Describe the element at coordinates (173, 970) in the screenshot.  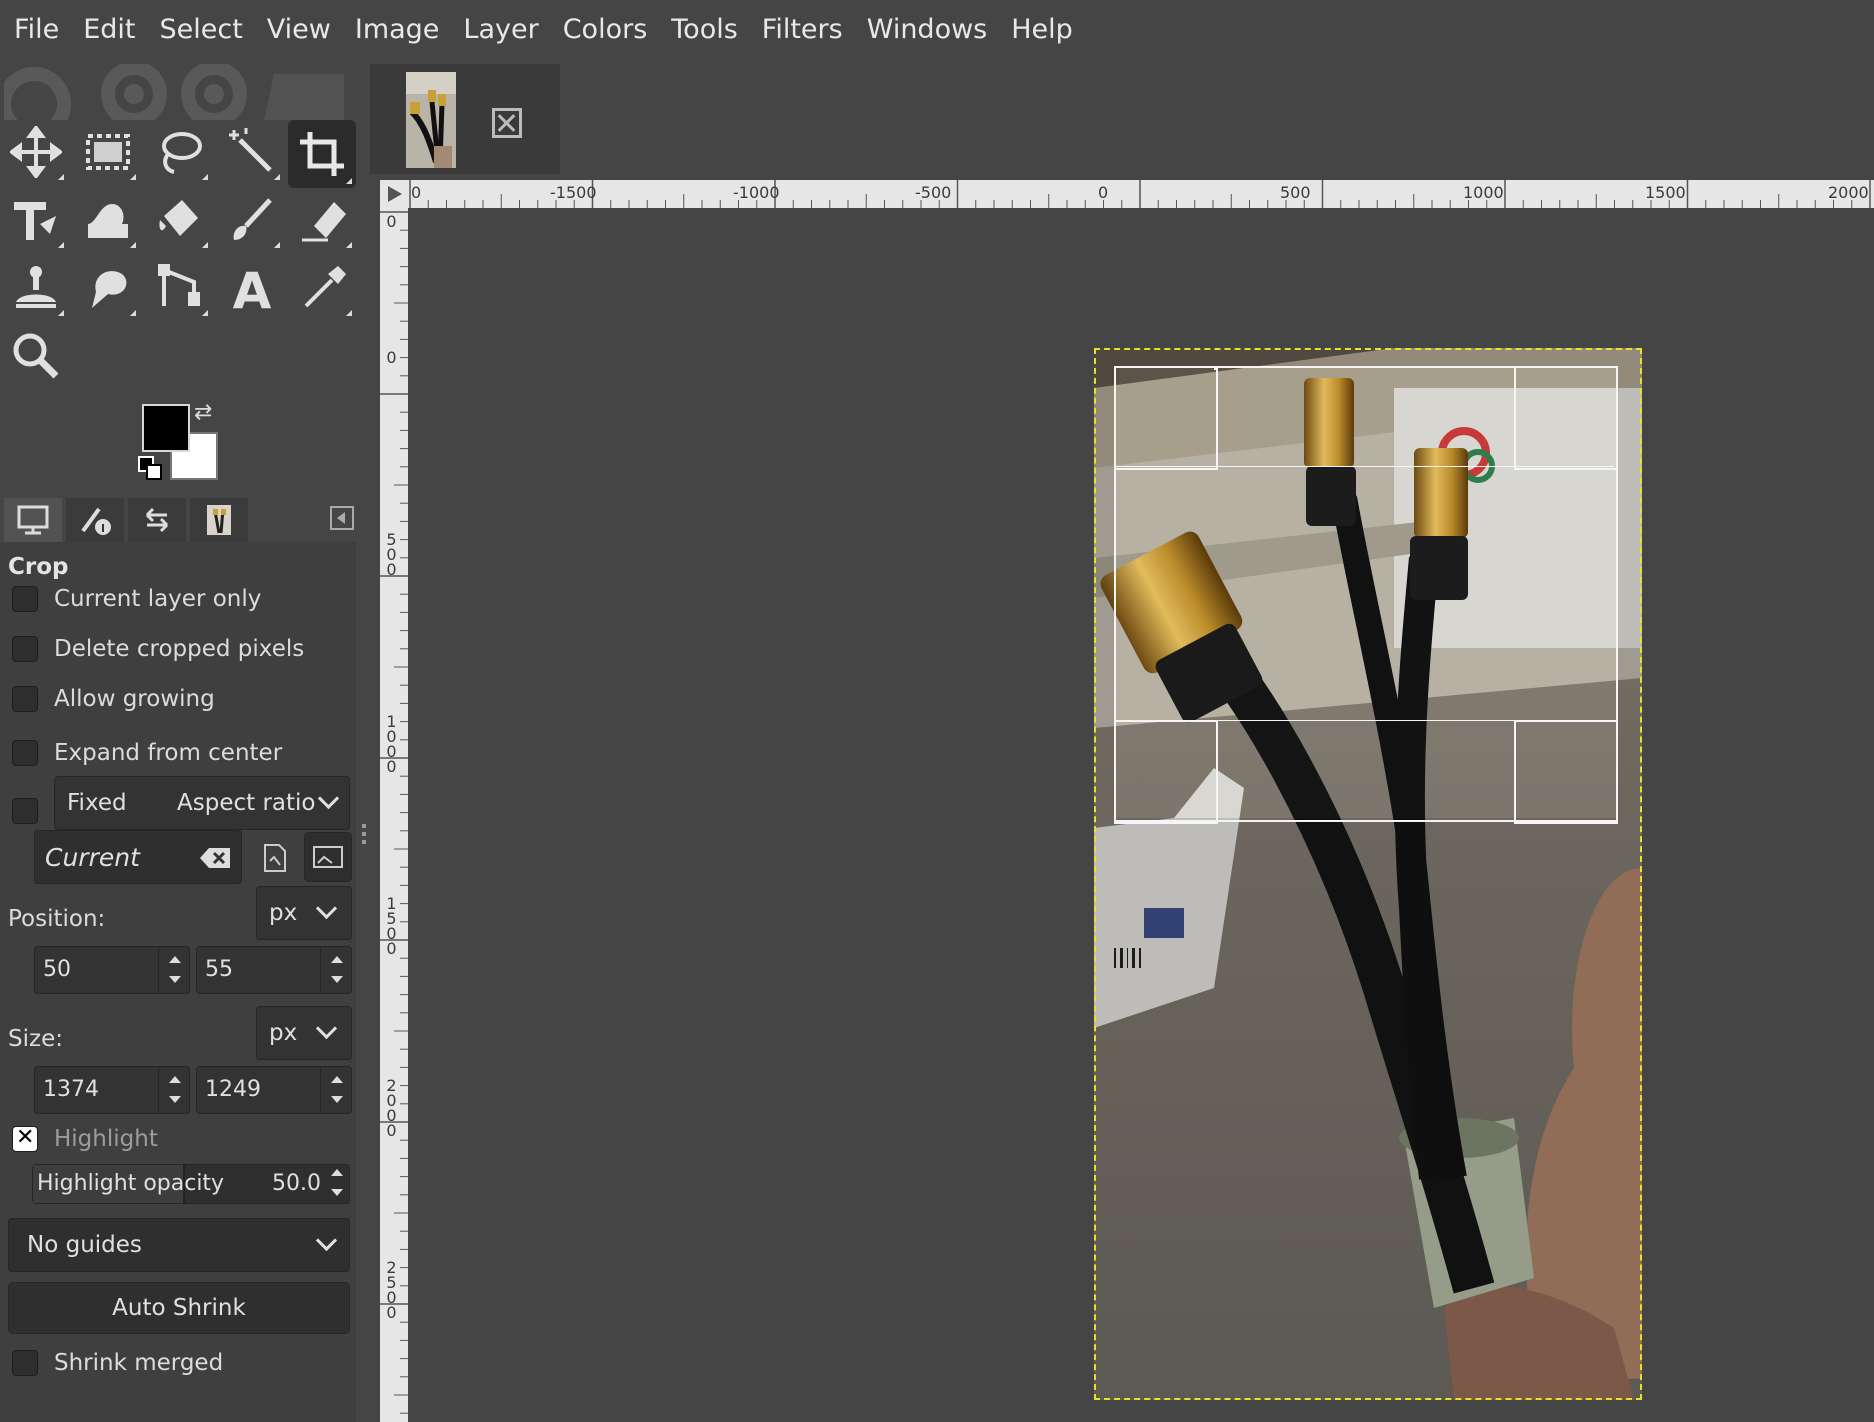
I see `position-x-stepper` at that location.